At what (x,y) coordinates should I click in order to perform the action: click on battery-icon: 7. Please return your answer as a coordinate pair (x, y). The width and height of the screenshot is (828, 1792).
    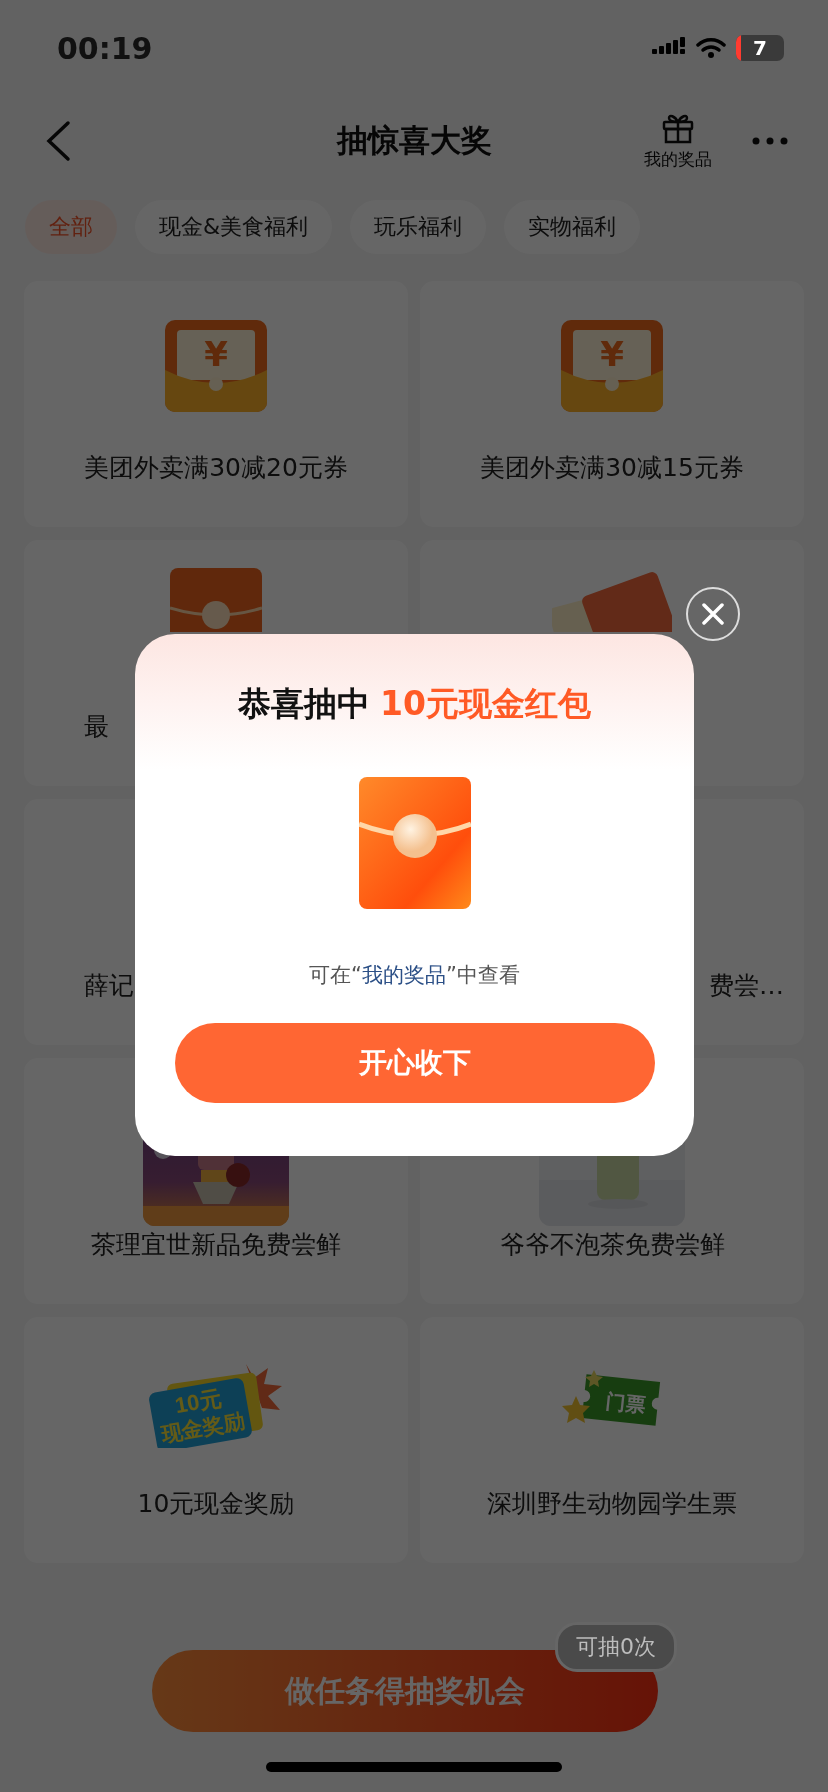
    Looking at the image, I should click on (760, 48).